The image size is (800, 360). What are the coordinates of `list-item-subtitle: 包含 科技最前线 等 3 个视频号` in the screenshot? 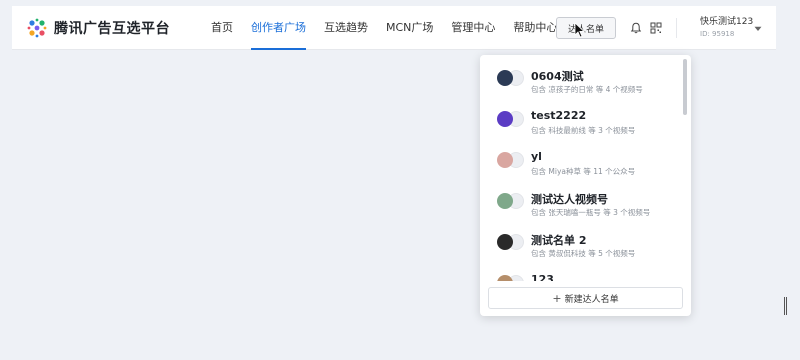 It's located at (583, 130).